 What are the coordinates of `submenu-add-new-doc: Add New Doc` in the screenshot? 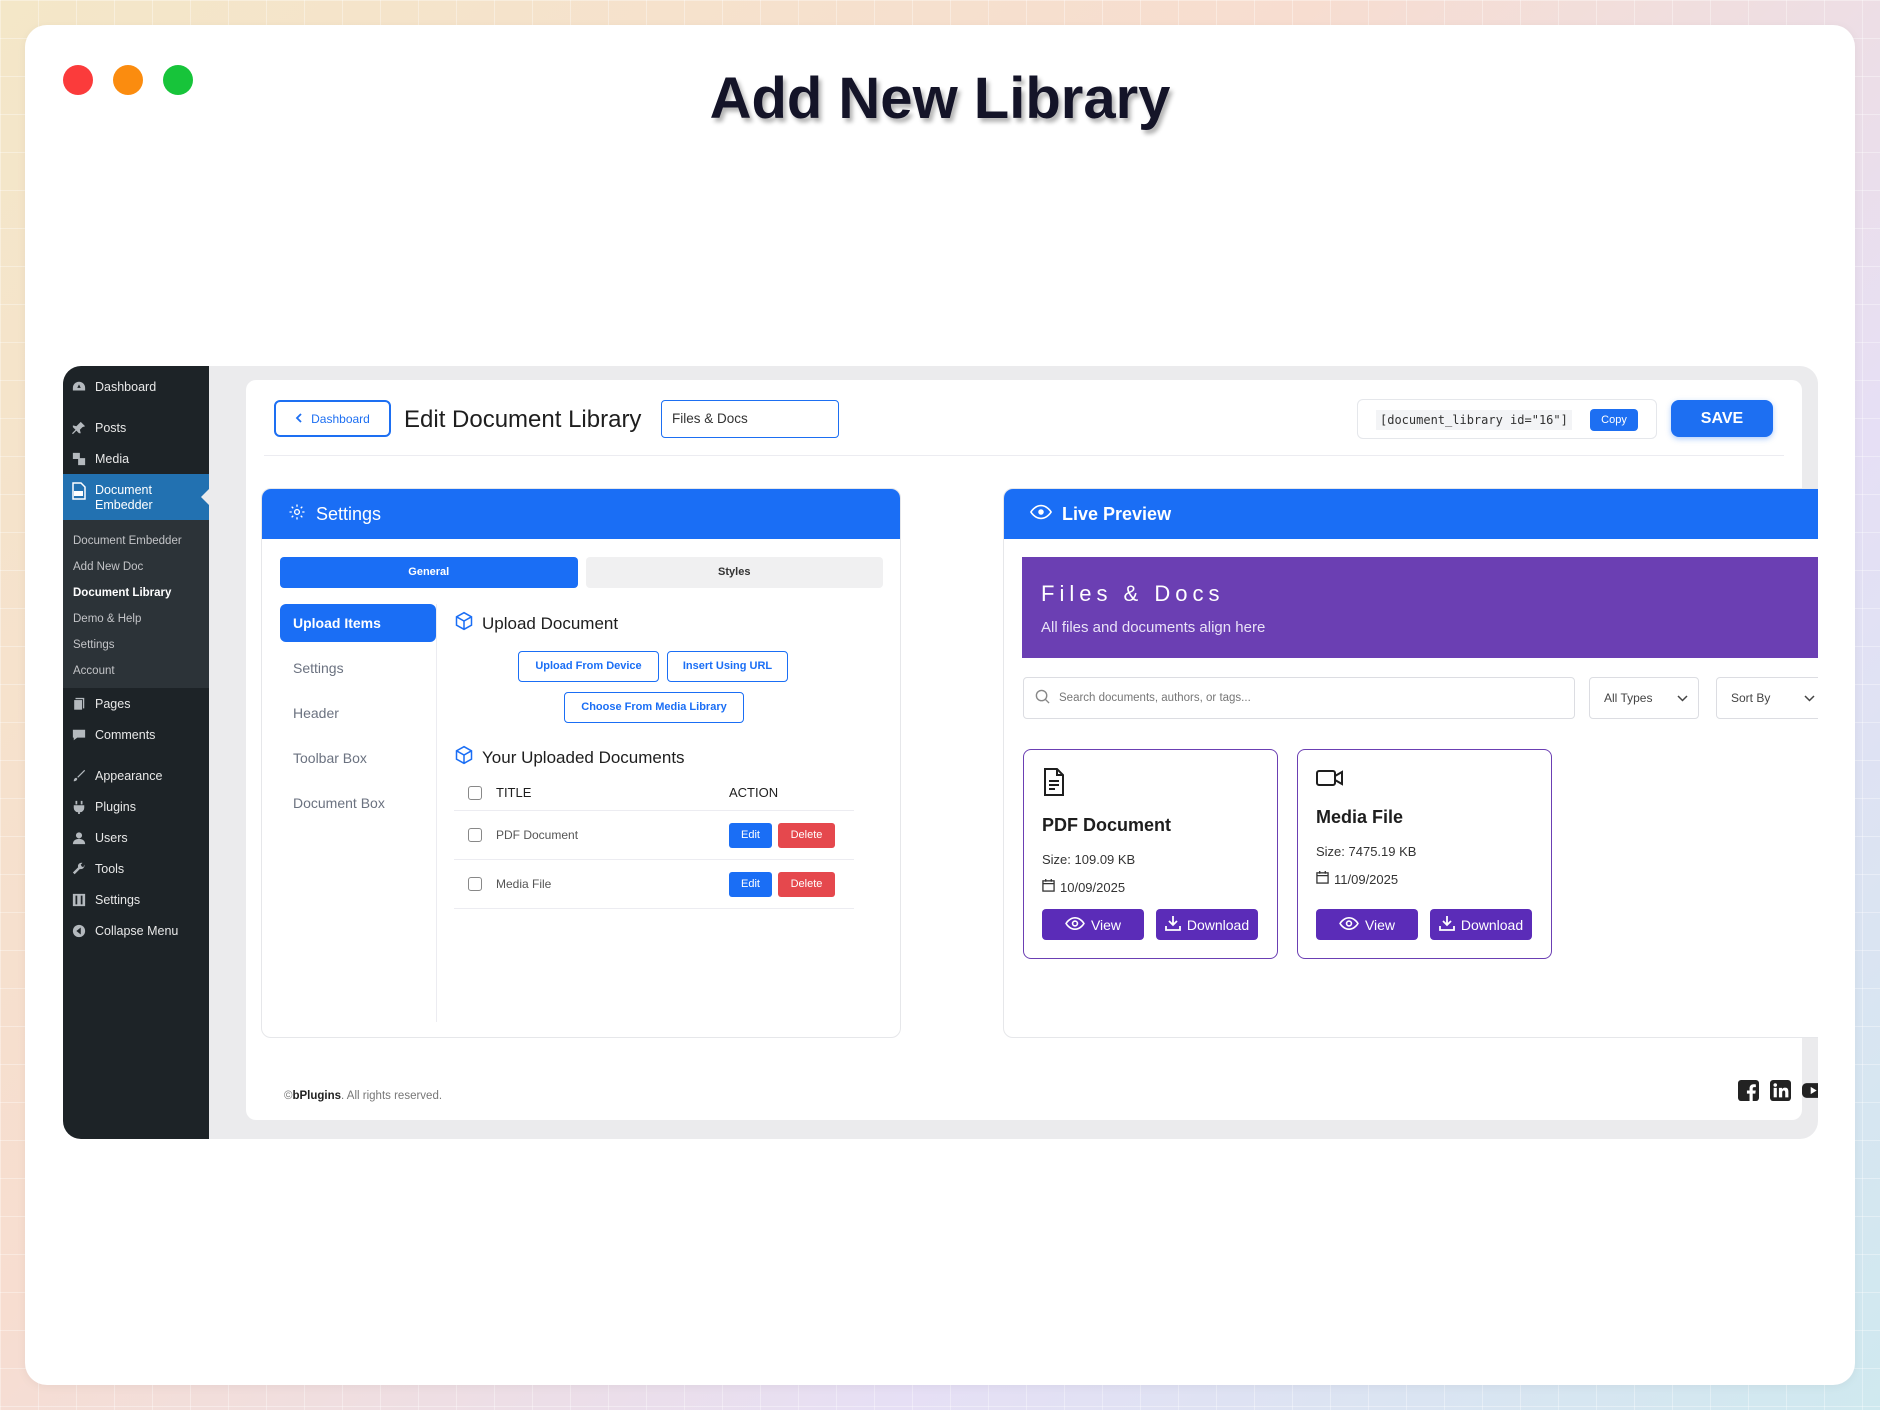 It's located at (136, 567).